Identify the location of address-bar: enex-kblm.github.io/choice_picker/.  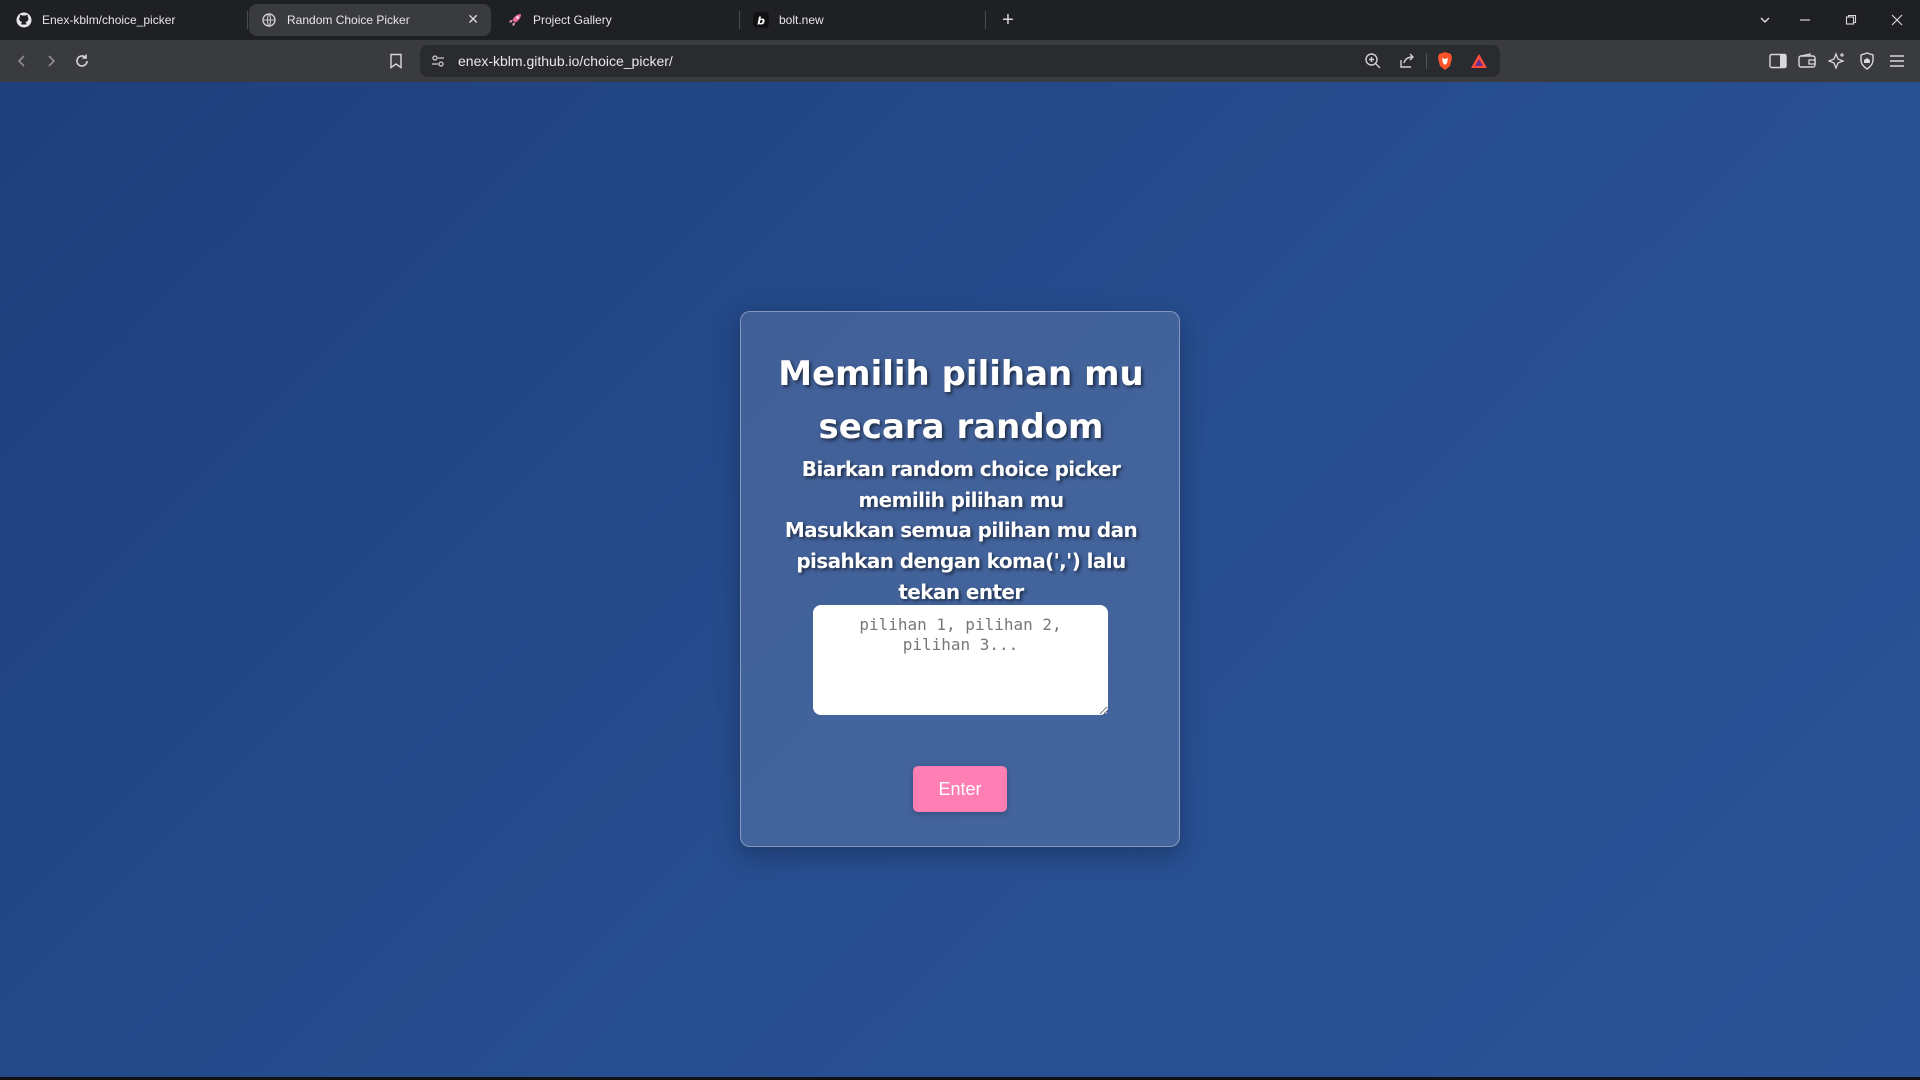
(960, 61).